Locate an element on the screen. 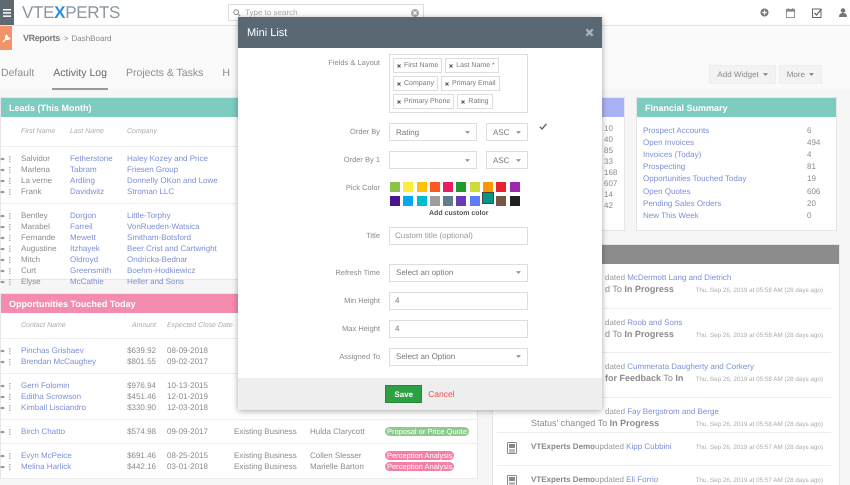 The image size is (850, 485). summary-link: Prospecting is located at coordinates (725, 167).